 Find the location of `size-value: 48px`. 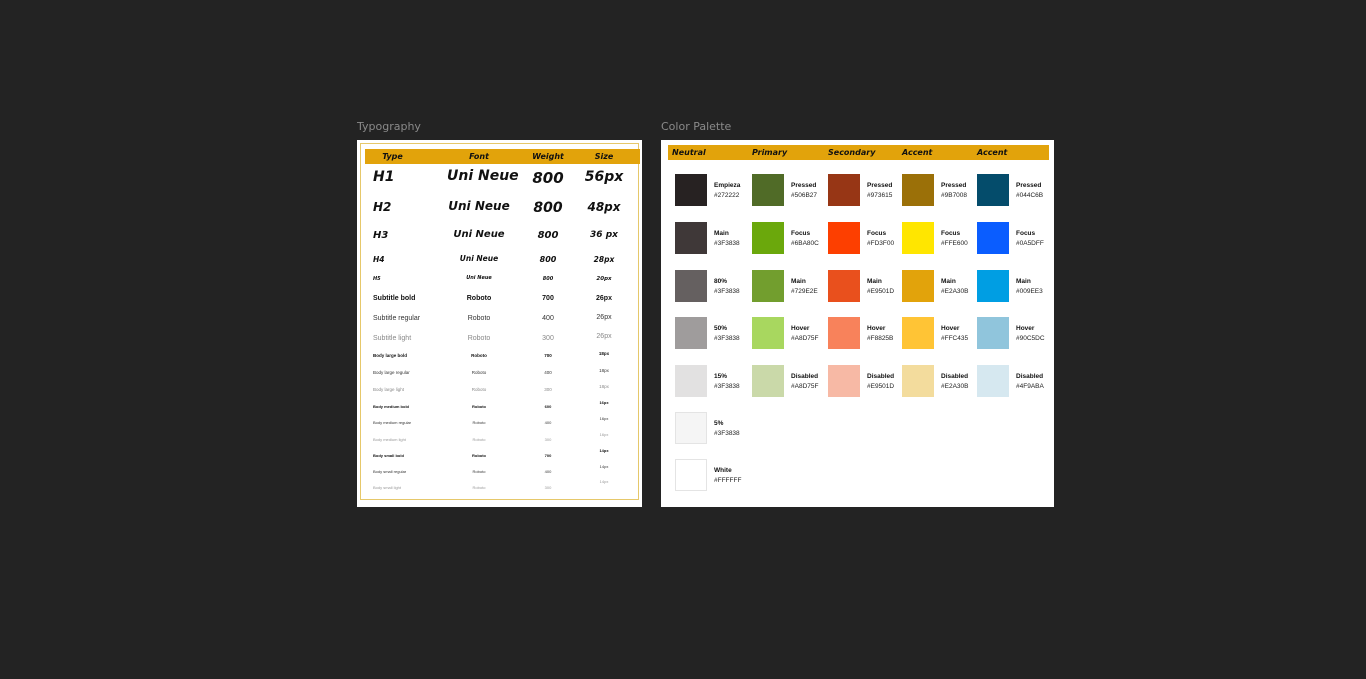

size-value: 48px is located at coordinates (604, 207).